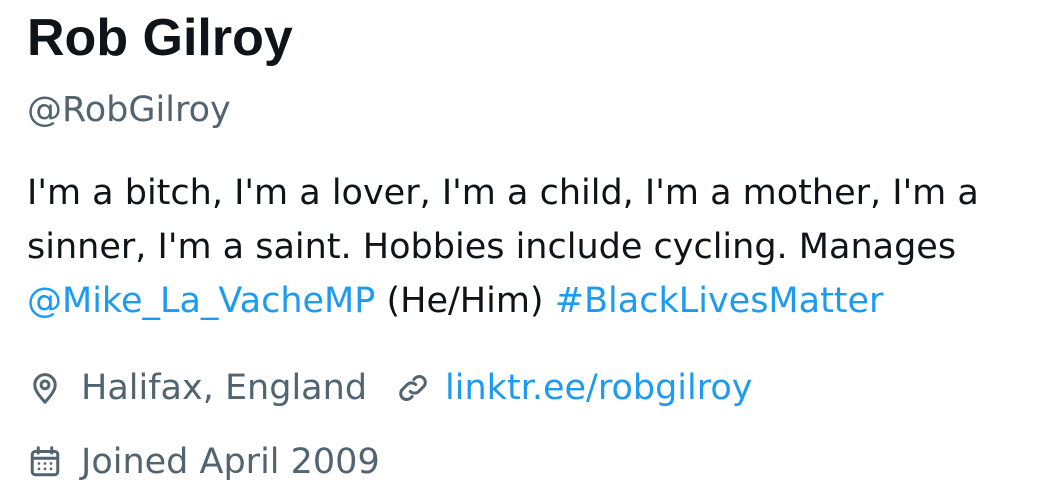 The width and height of the screenshot is (1058, 495). I want to click on location-pin-icon, so click(45, 388).